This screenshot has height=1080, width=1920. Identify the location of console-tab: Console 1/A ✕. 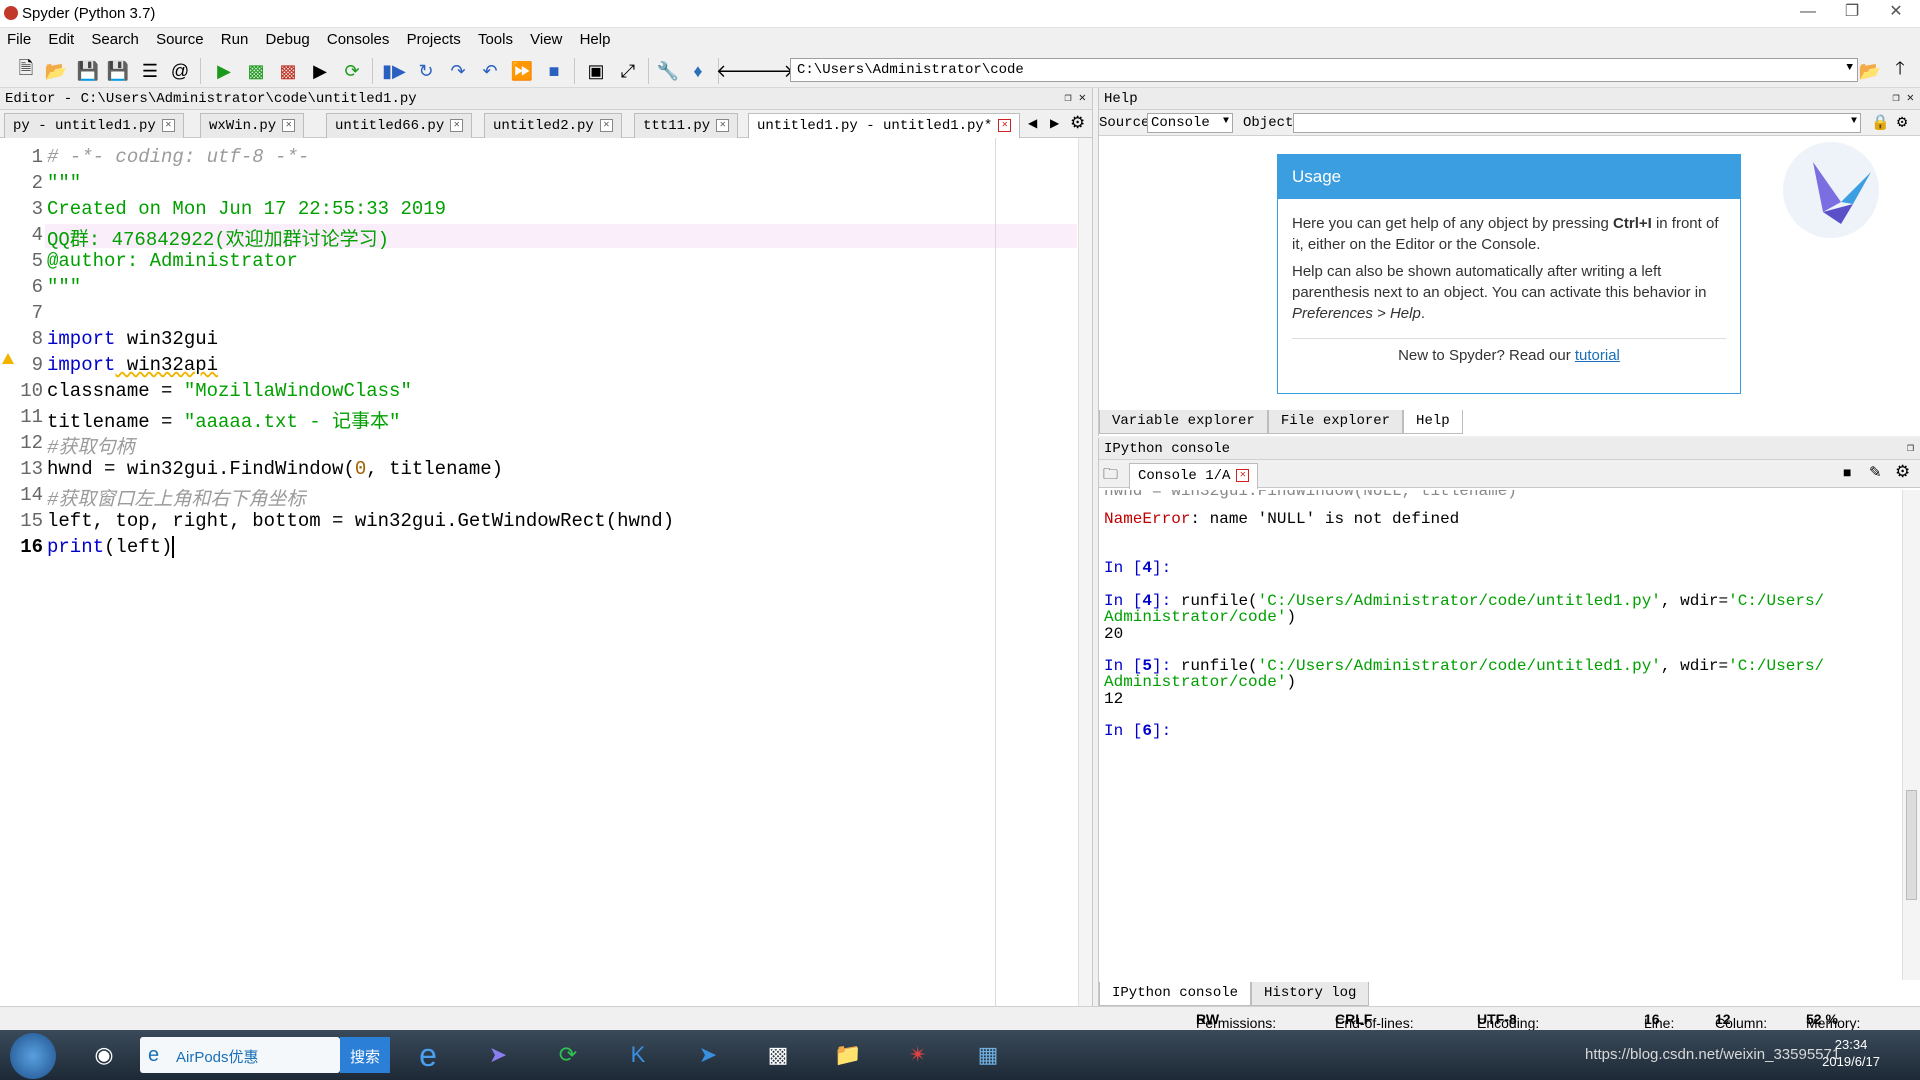
(1194, 476).